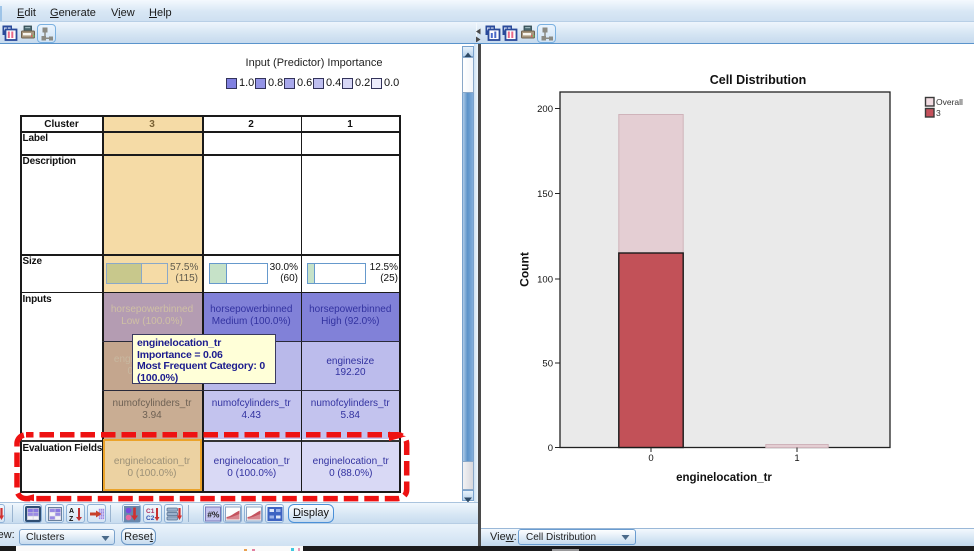  Describe the element at coordinates (796, 458) in the screenshot. I see `svg-text: 1` at that location.